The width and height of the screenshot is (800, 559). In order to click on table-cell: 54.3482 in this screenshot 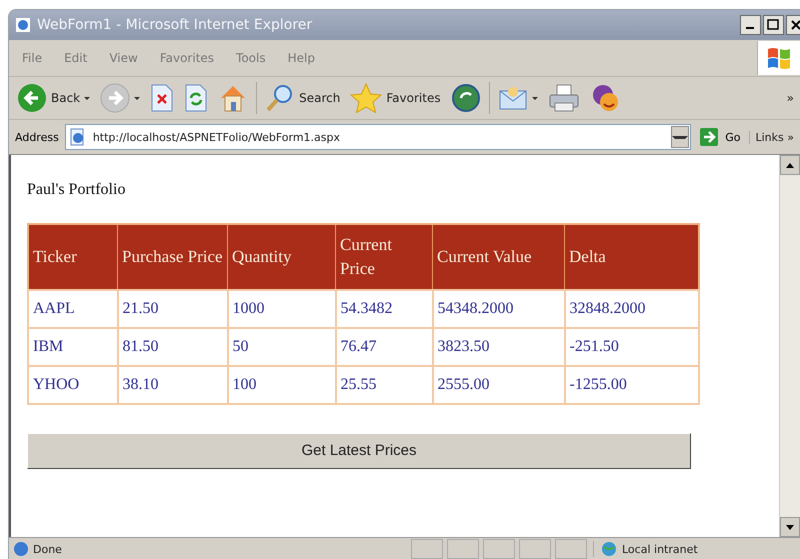, I will do `click(384, 309)`.